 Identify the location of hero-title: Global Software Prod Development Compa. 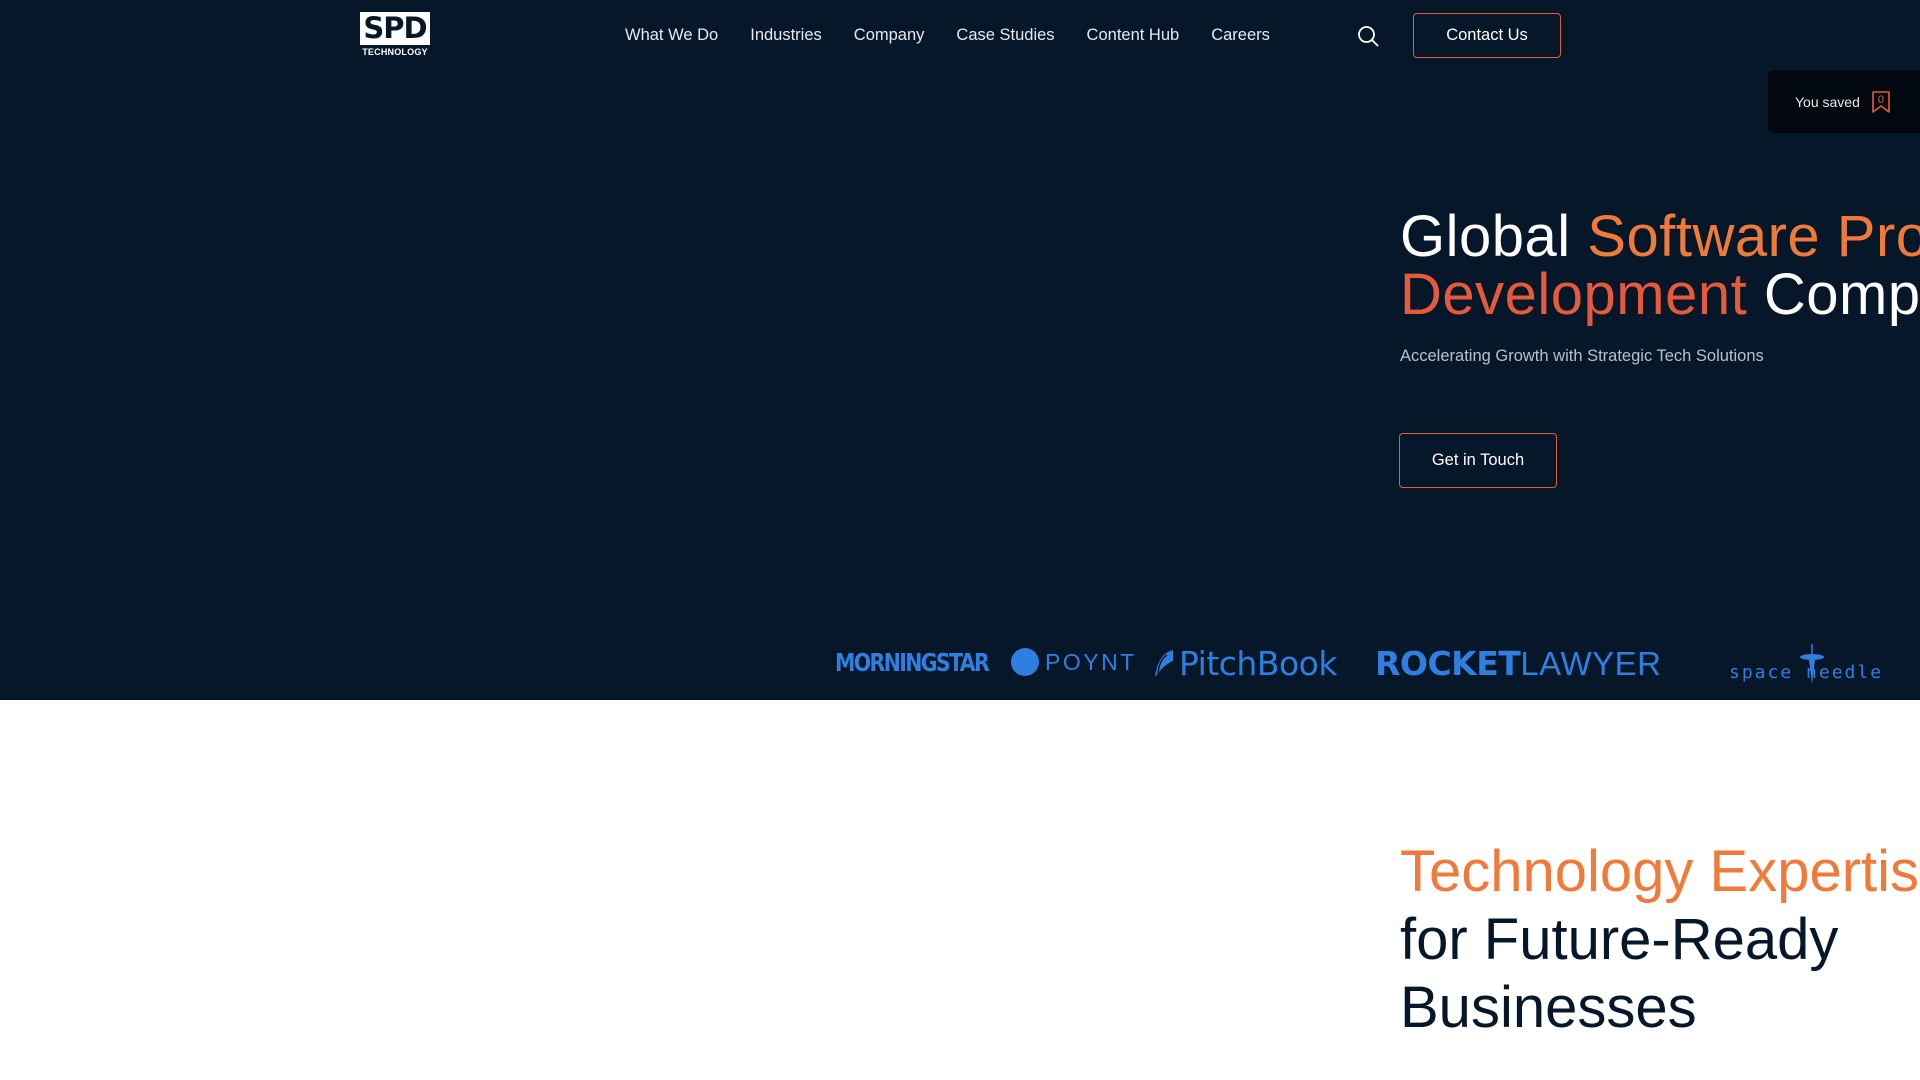
(1660, 266).